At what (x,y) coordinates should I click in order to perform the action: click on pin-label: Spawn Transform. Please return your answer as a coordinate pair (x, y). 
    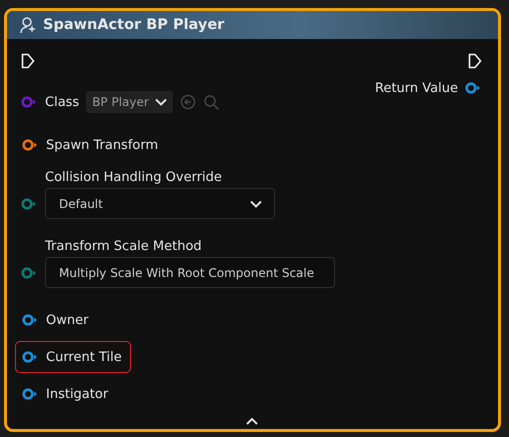
    Looking at the image, I should click on (102, 145).